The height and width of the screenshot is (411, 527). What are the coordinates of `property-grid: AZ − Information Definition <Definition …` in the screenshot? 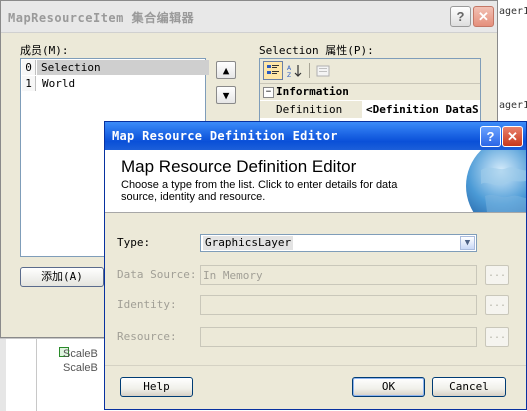 It's located at (370, 93).